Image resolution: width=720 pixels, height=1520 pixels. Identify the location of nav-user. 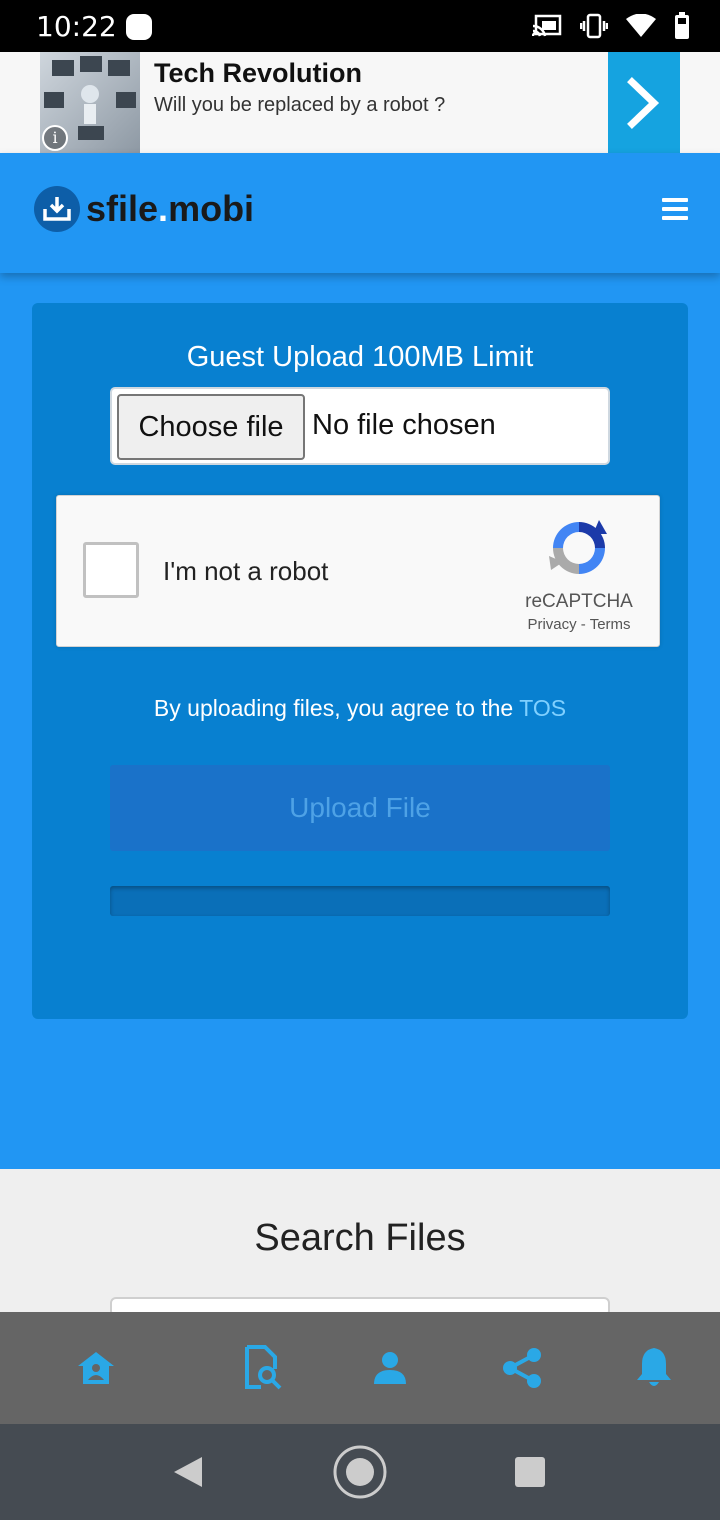
(390, 1368).